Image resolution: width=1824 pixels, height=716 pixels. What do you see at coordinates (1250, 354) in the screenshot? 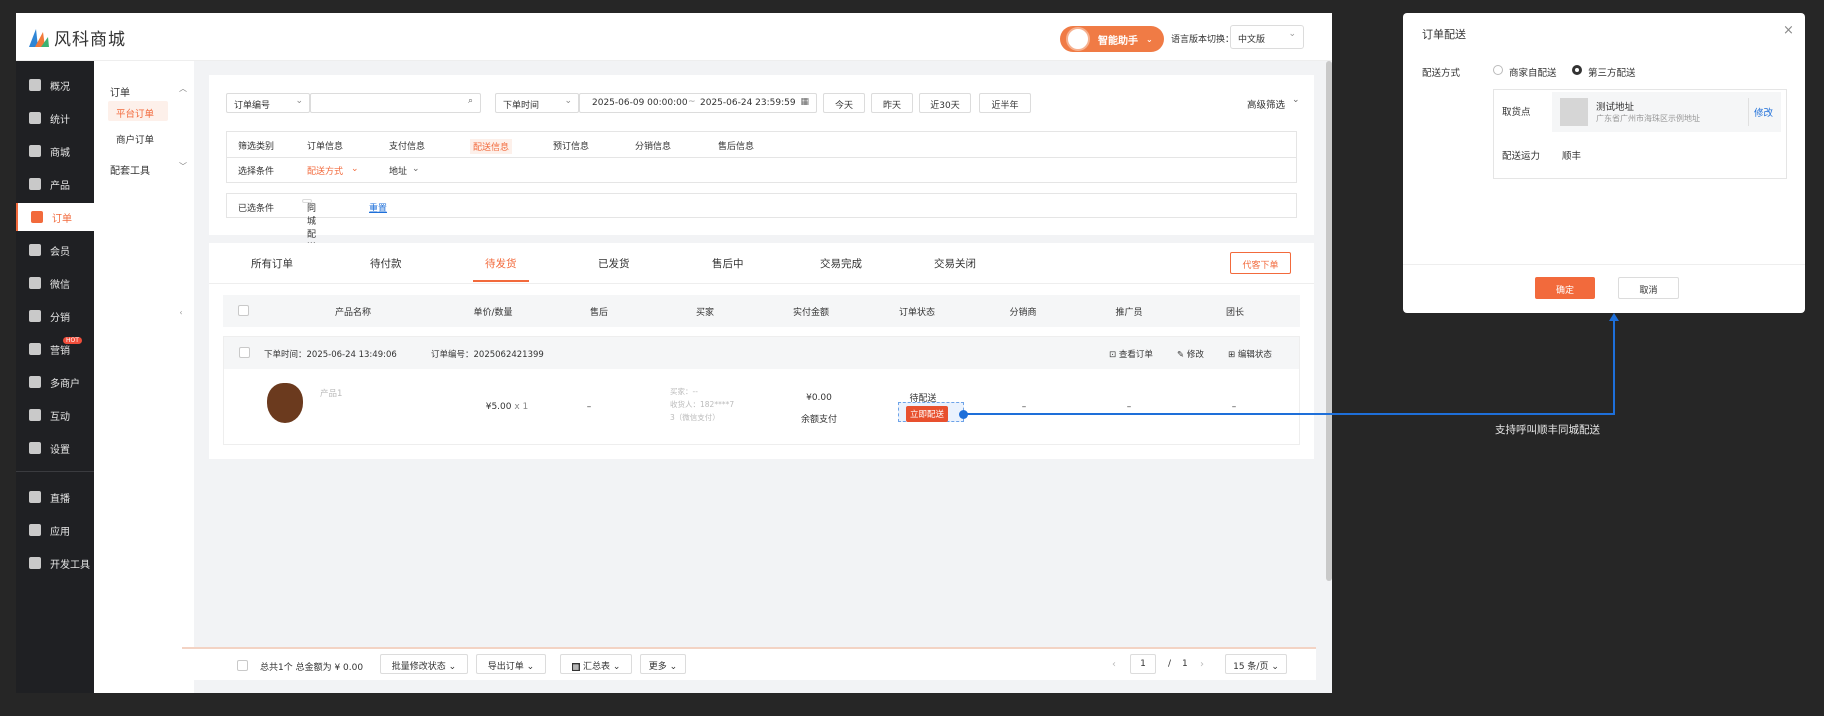
I see `edit-status-link: ⊞ 编辑状态` at bounding box center [1250, 354].